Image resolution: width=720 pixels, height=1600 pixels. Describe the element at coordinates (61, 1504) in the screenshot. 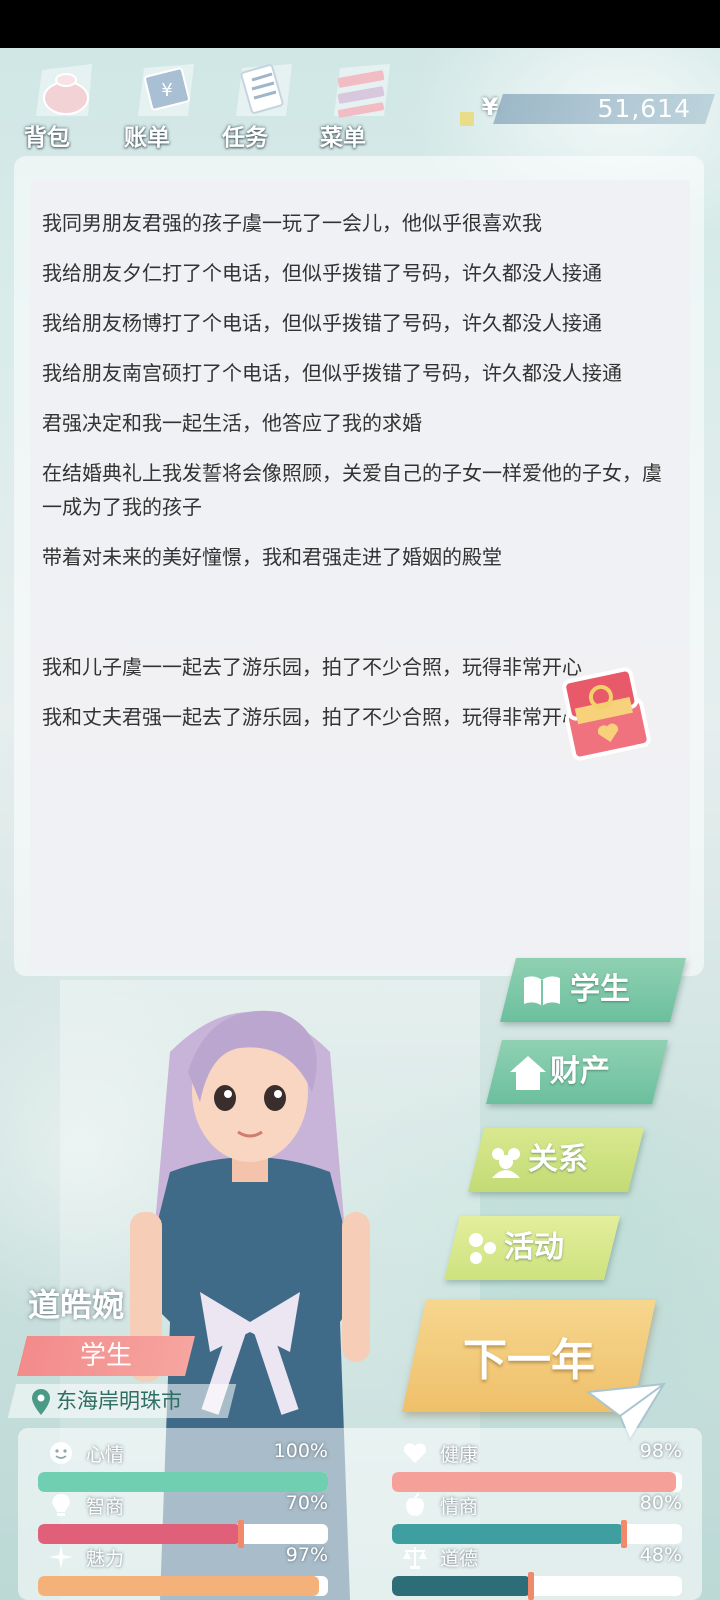

I see `lightbulb-icon` at that location.